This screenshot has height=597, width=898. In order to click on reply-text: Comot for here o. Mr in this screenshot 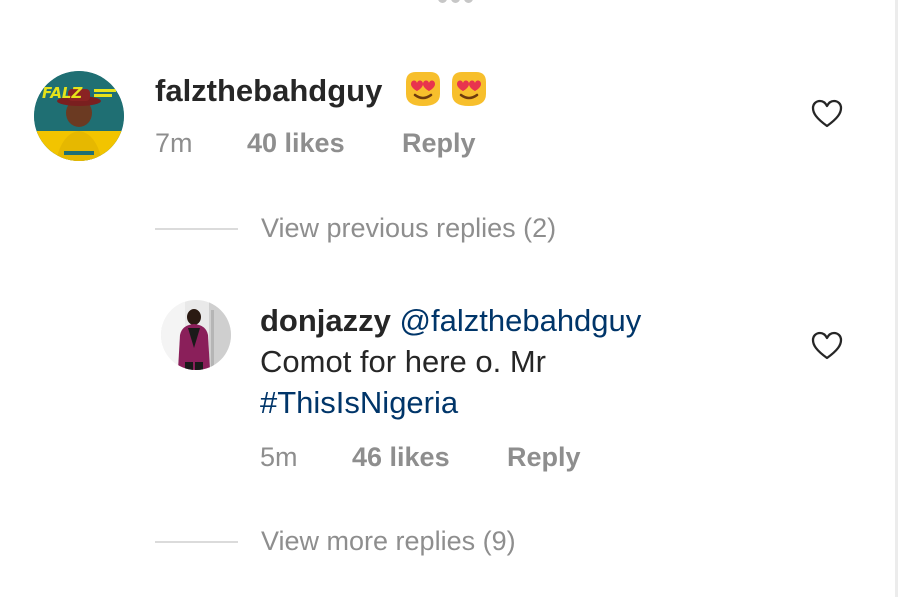, I will do `click(403, 361)`.